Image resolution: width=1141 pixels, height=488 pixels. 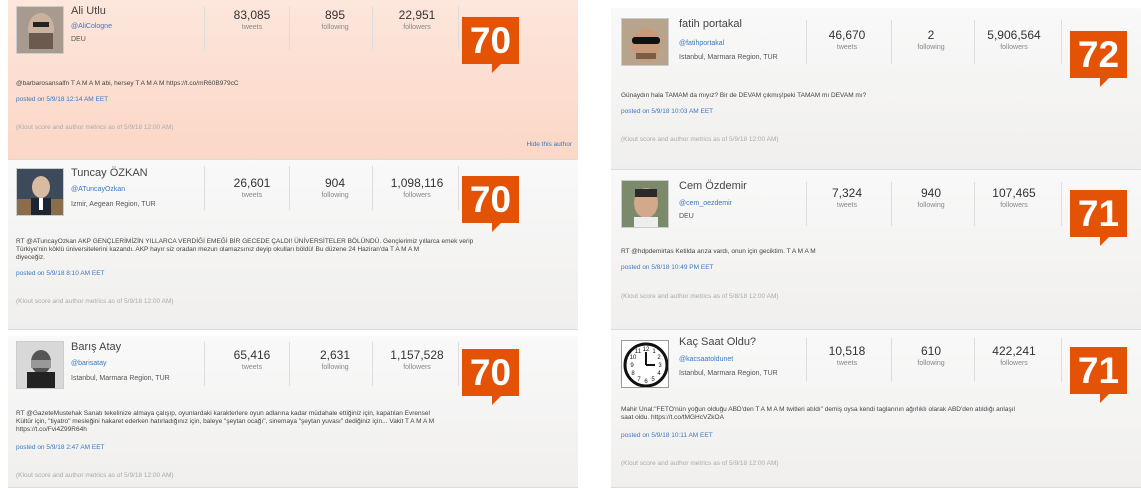 What do you see at coordinates (706, 359) in the screenshot?
I see `author-handle: @kacsaatoldunet` at bounding box center [706, 359].